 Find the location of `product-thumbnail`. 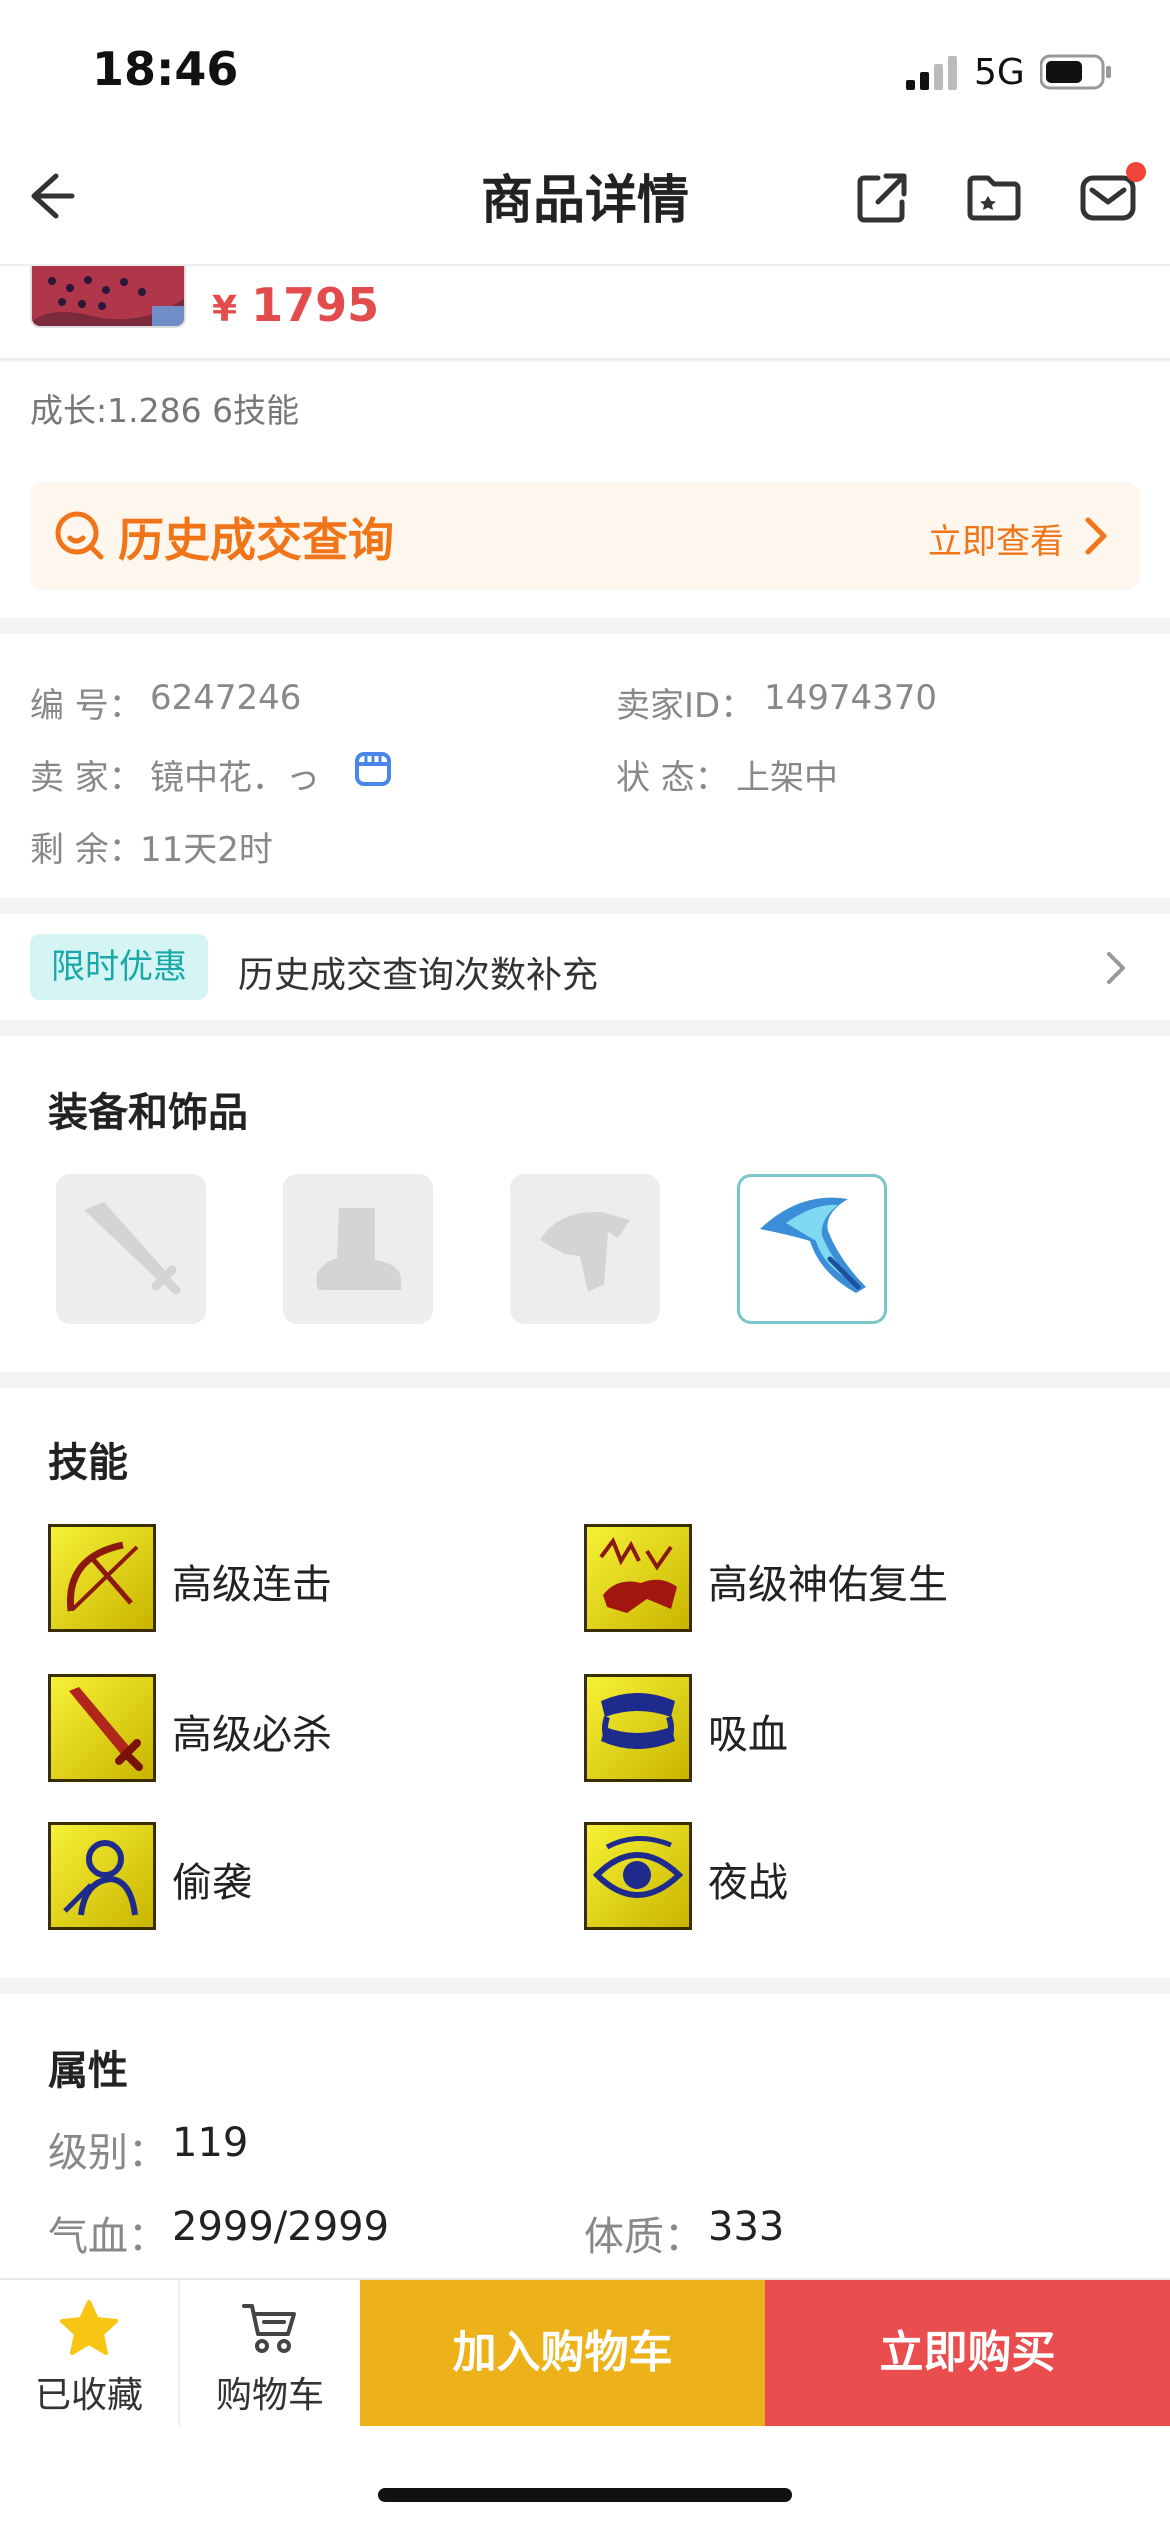

product-thumbnail is located at coordinates (108, 297).